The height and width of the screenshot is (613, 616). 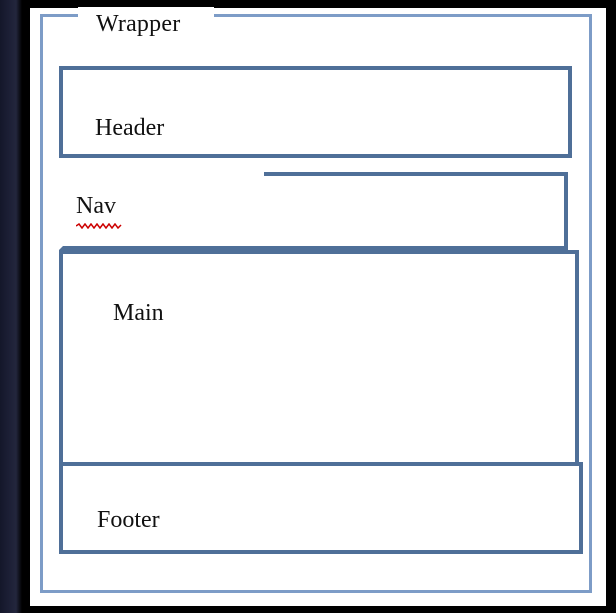 I want to click on nav-box-top-border, so click(x=416, y=174).